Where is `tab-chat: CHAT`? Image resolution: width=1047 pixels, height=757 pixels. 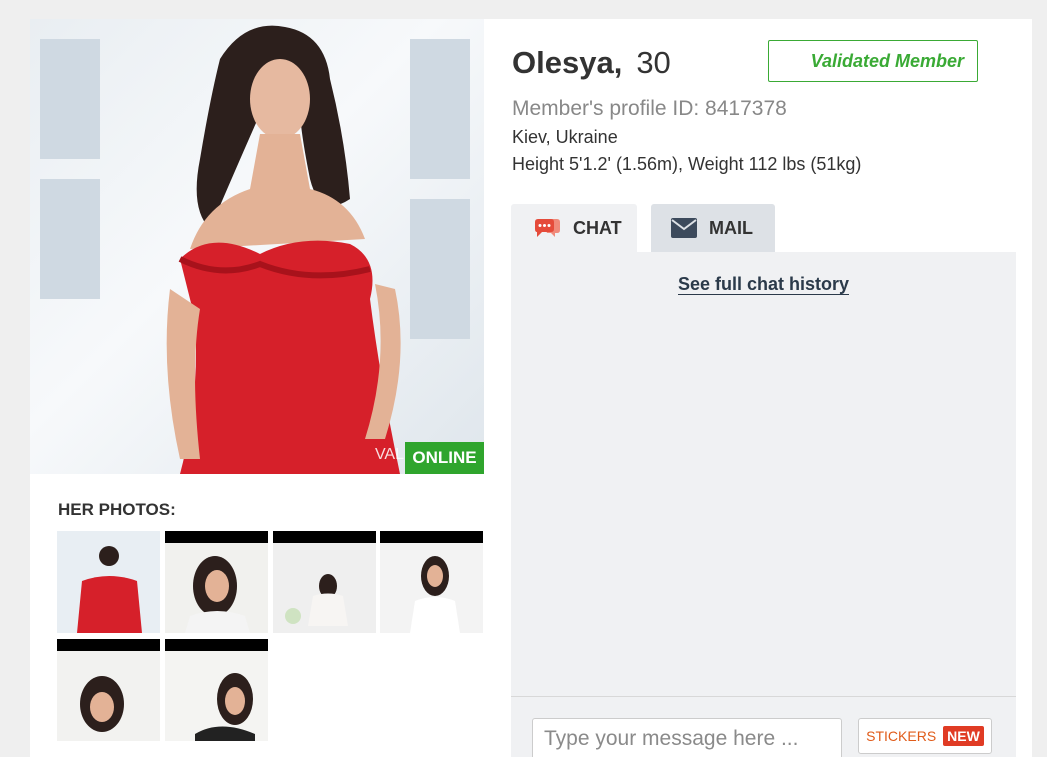 tab-chat: CHAT is located at coordinates (574, 228).